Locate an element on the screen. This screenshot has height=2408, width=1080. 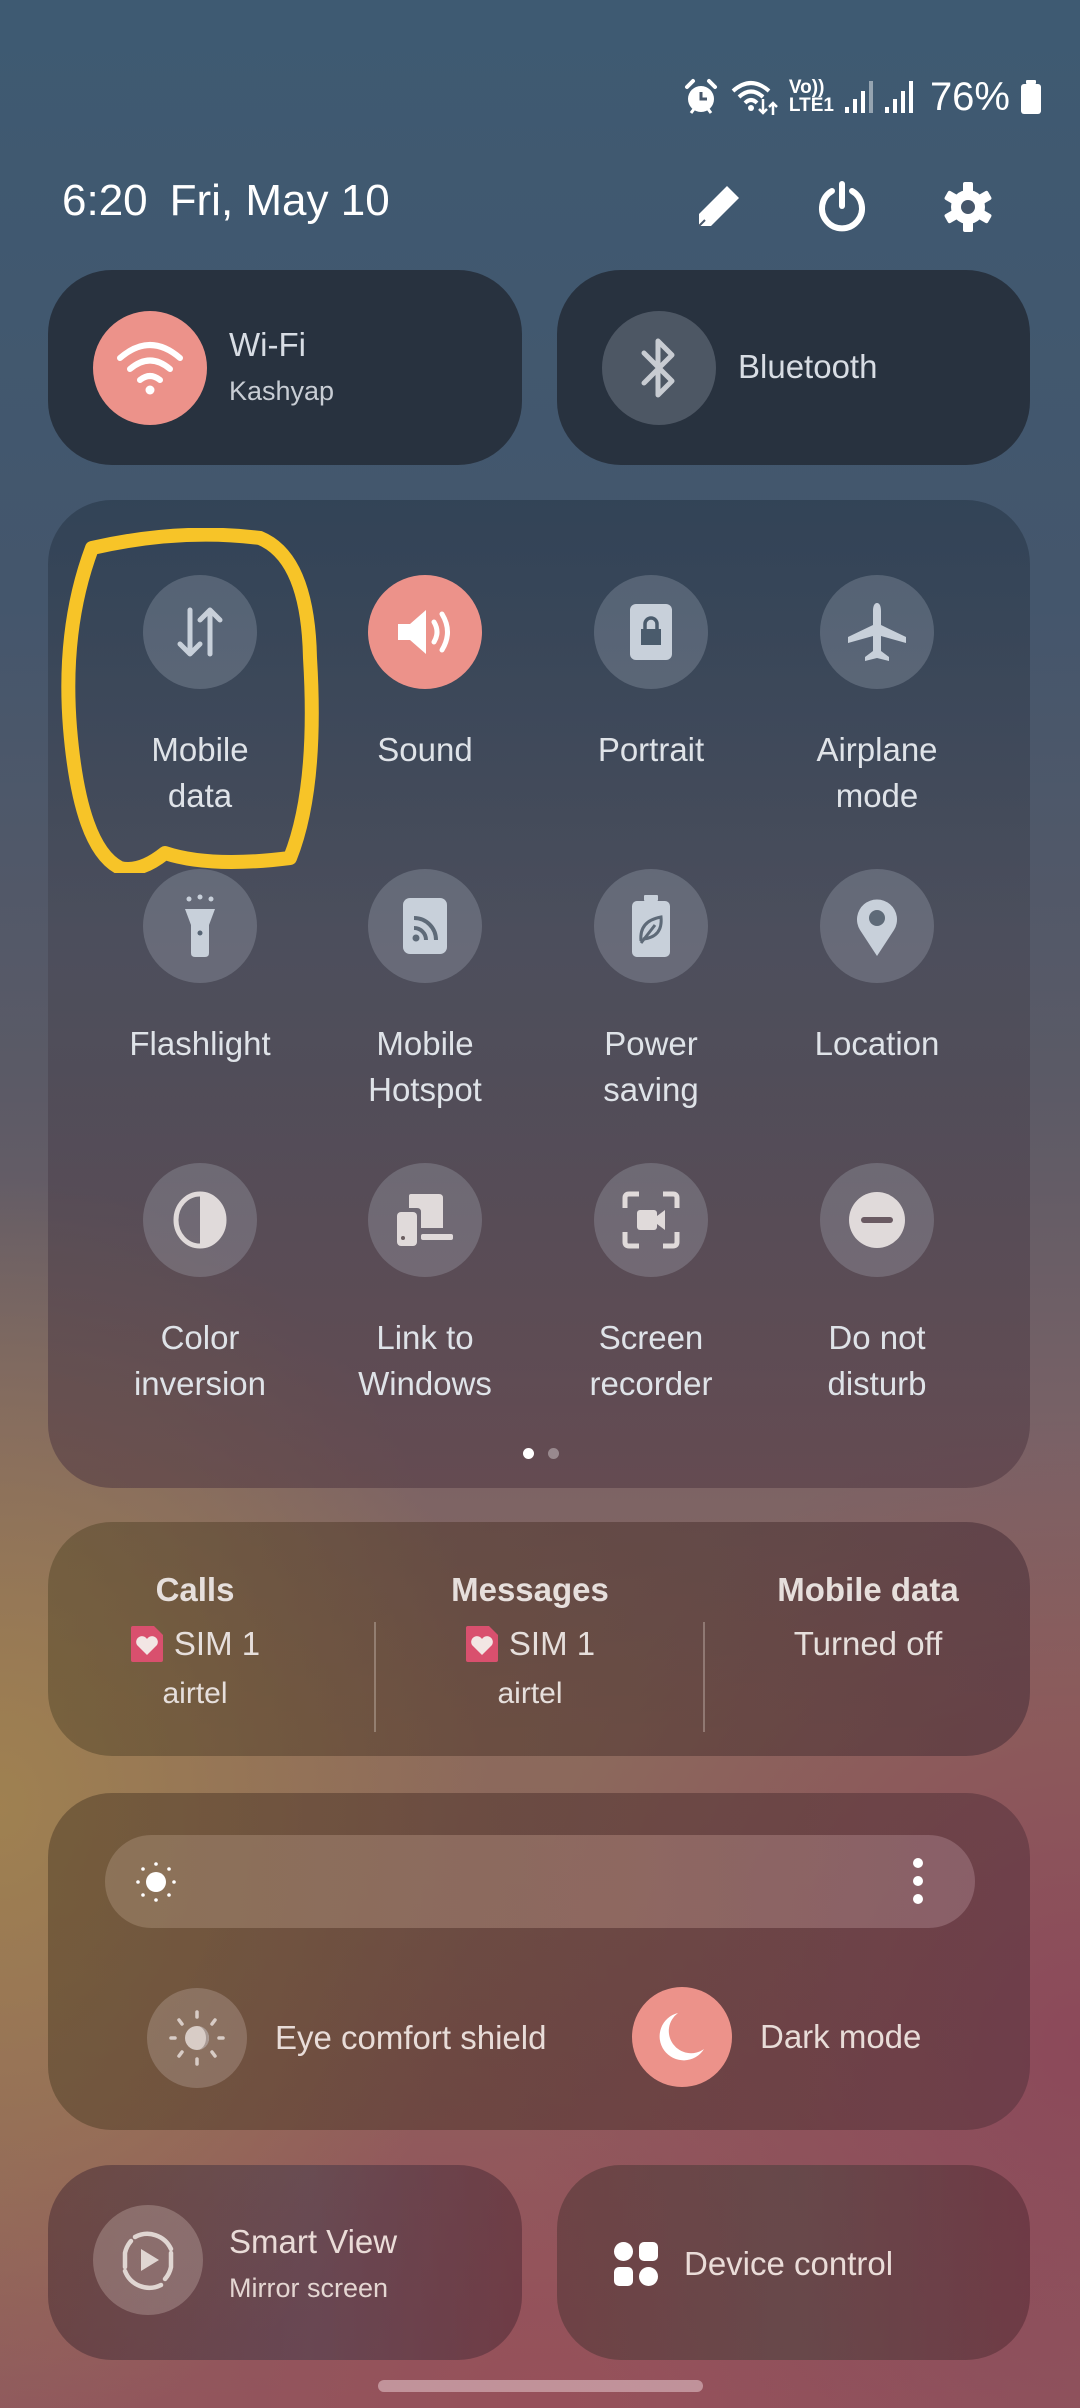
color-inversion-icon is located at coordinates (200, 1220).